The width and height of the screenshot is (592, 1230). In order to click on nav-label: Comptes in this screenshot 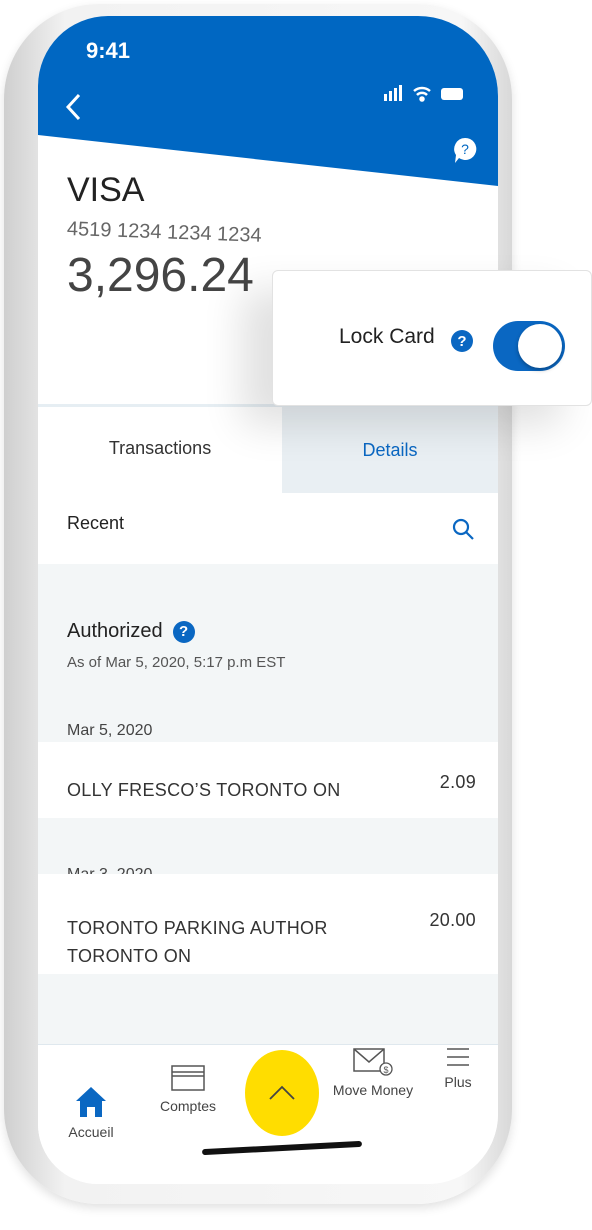, I will do `click(188, 1106)`.